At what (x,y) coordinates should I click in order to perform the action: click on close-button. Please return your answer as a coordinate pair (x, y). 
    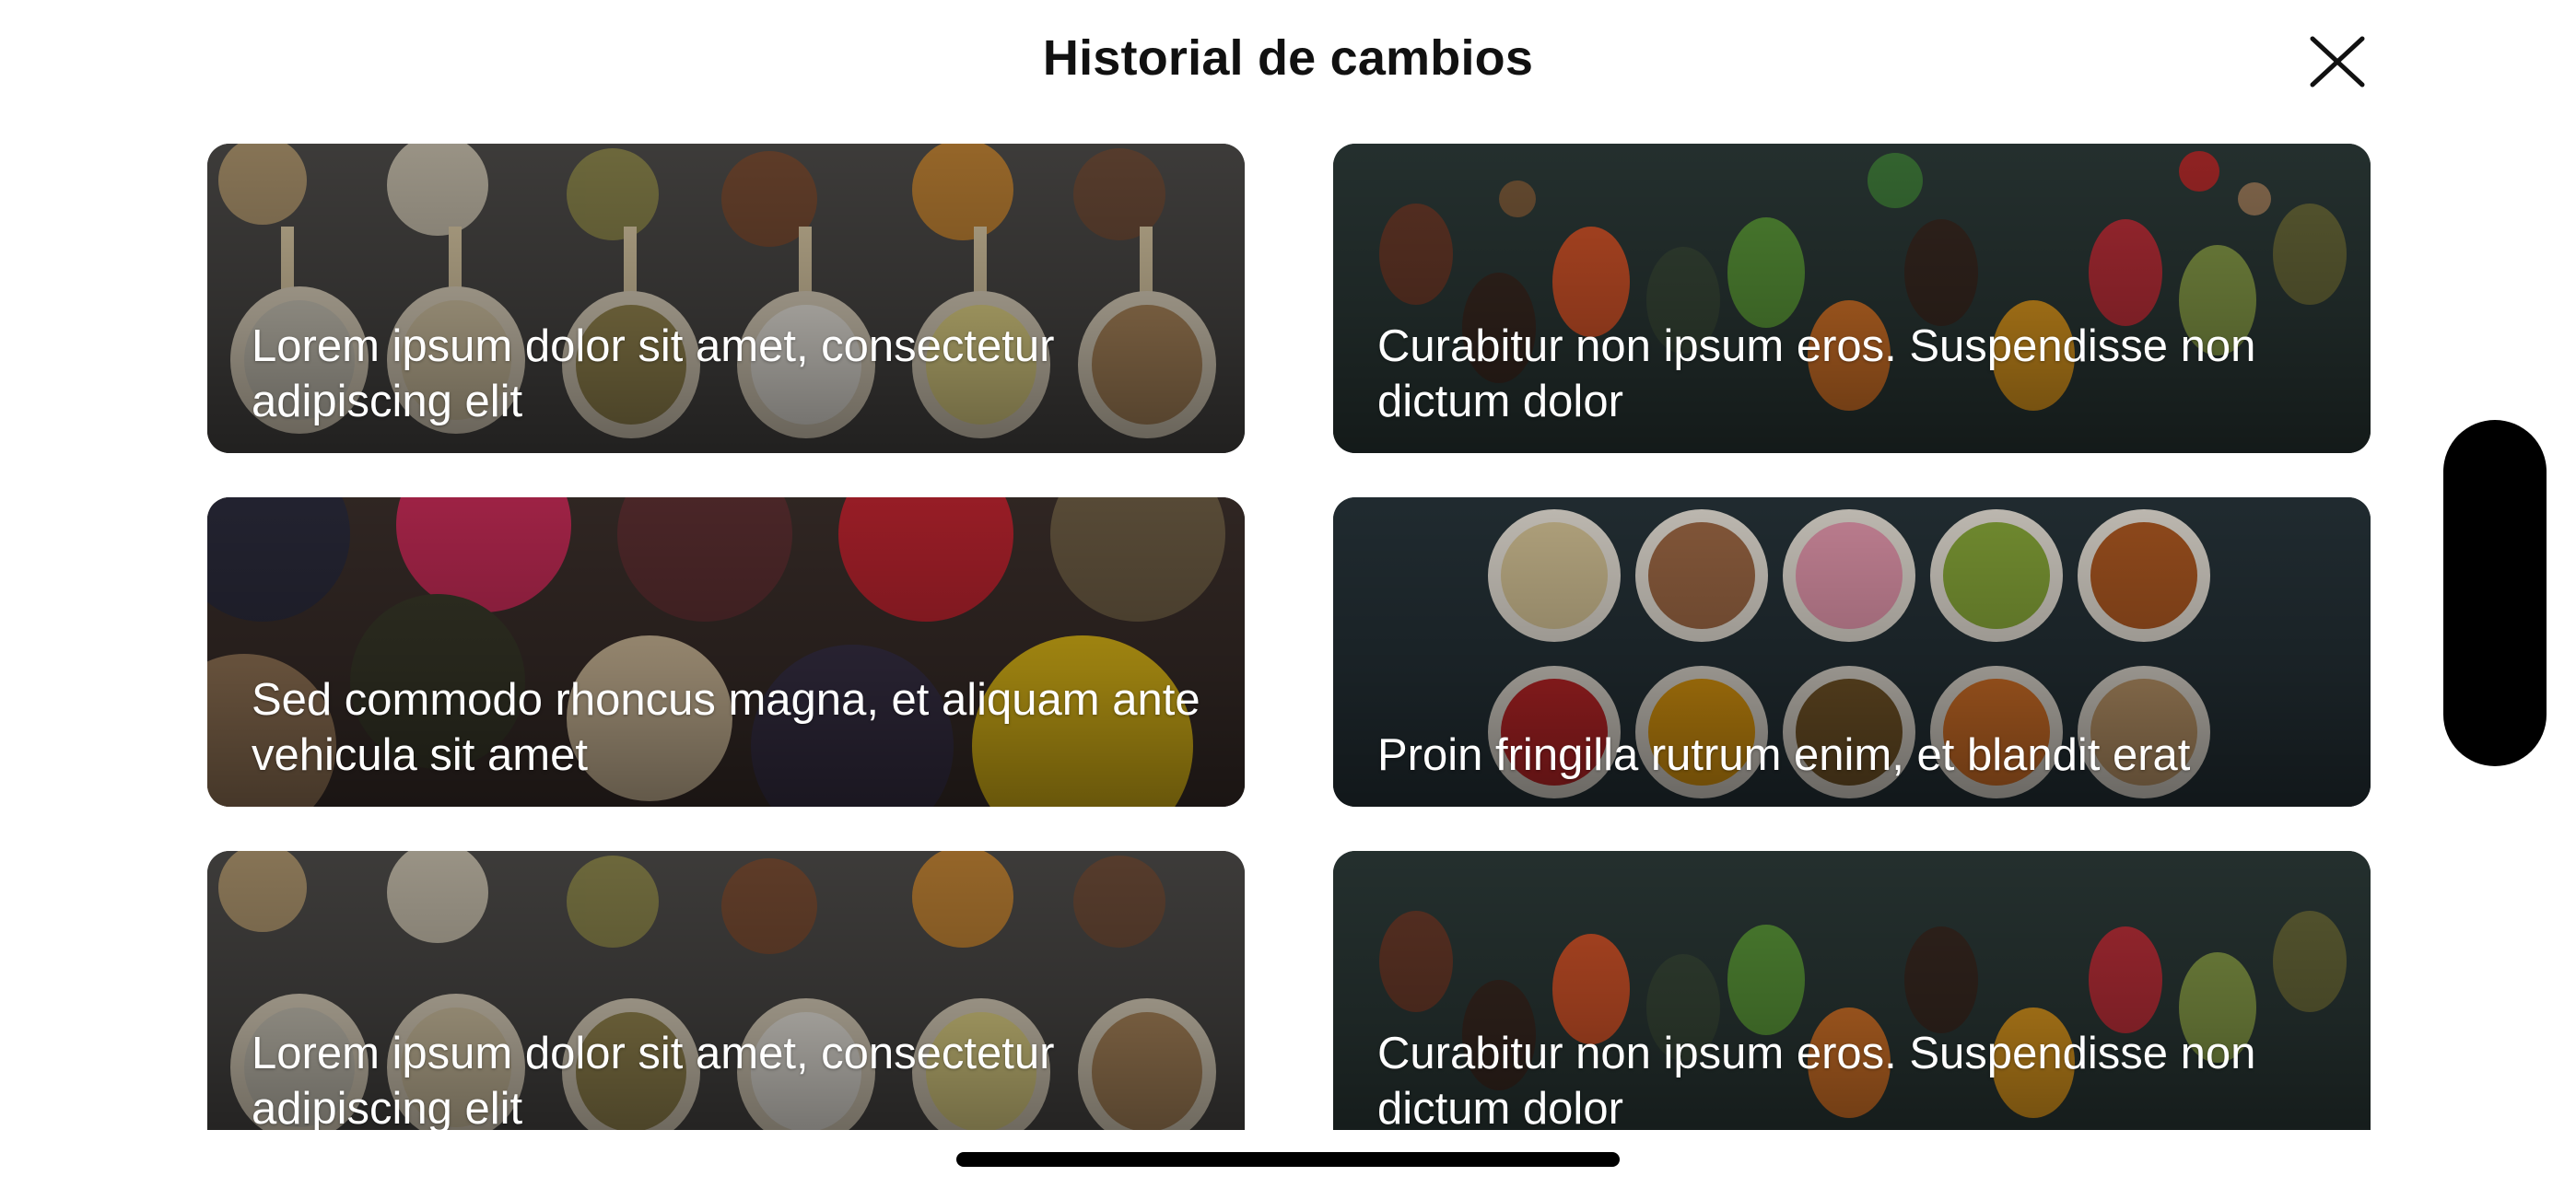
    Looking at the image, I should click on (2337, 61).